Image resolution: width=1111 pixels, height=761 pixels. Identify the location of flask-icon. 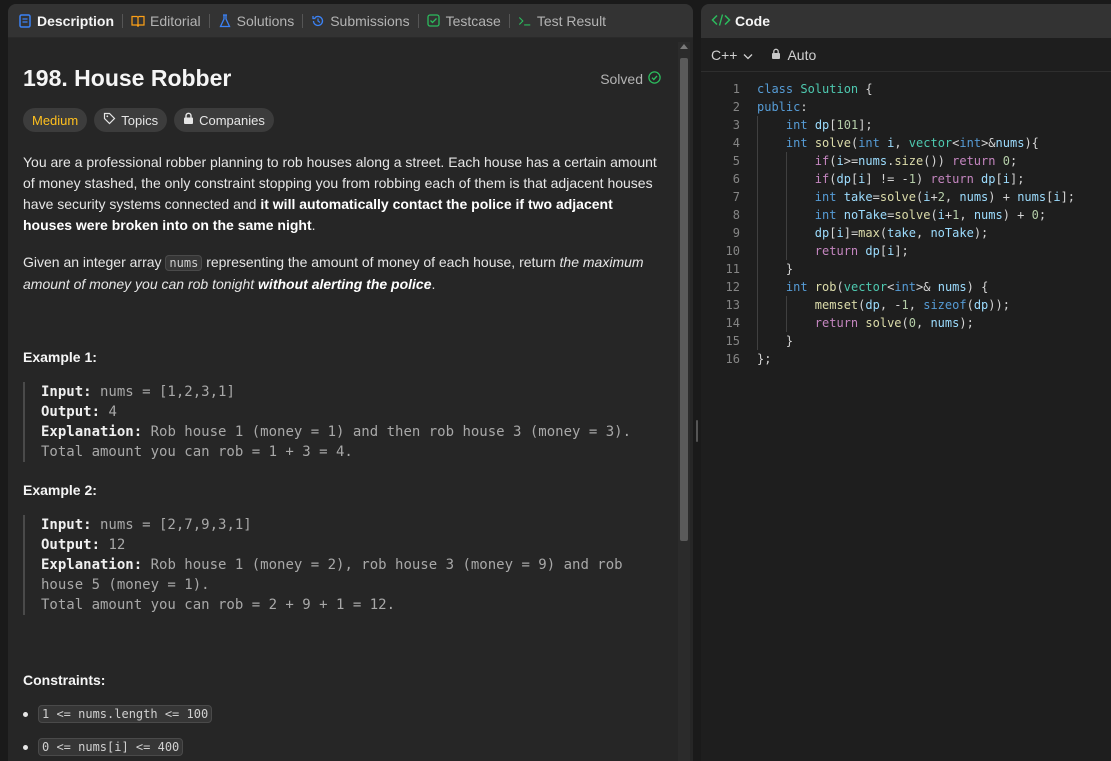
(225, 20).